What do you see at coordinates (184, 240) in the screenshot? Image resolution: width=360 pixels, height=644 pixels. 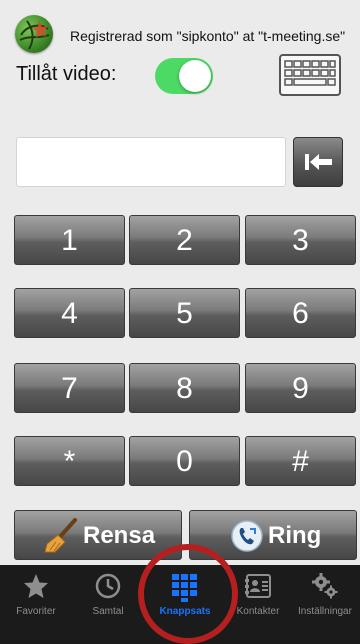 I see `key-2: 2` at bounding box center [184, 240].